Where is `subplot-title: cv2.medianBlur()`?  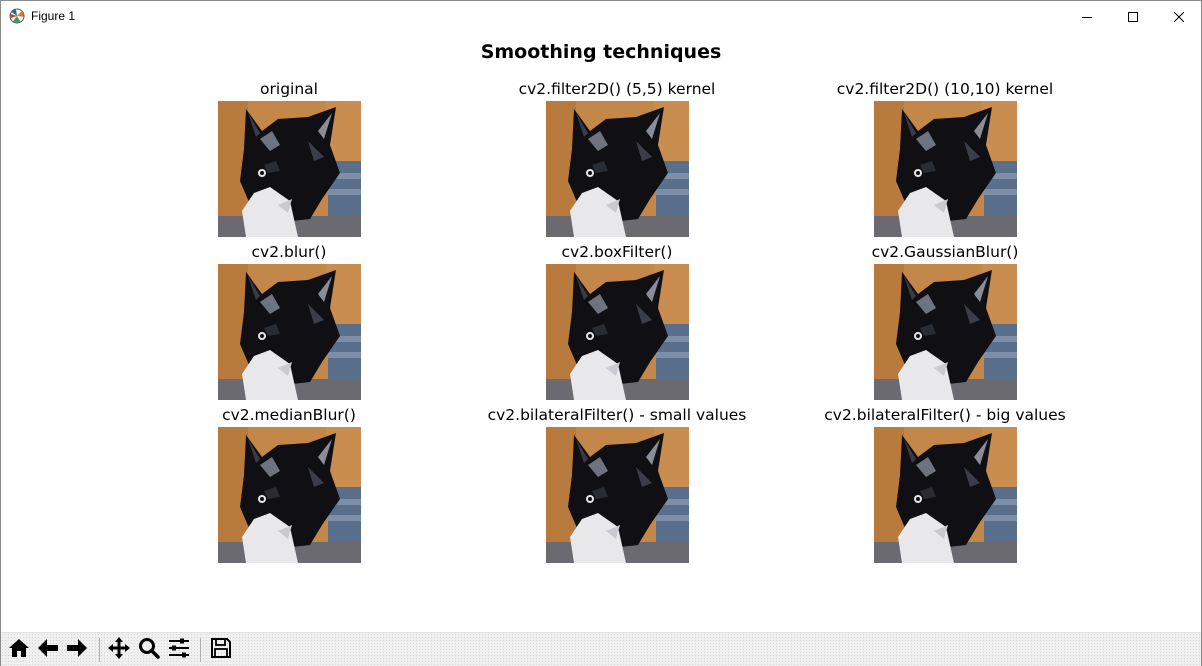
subplot-title: cv2.medianBlur() is located at coordinates (289, 415).